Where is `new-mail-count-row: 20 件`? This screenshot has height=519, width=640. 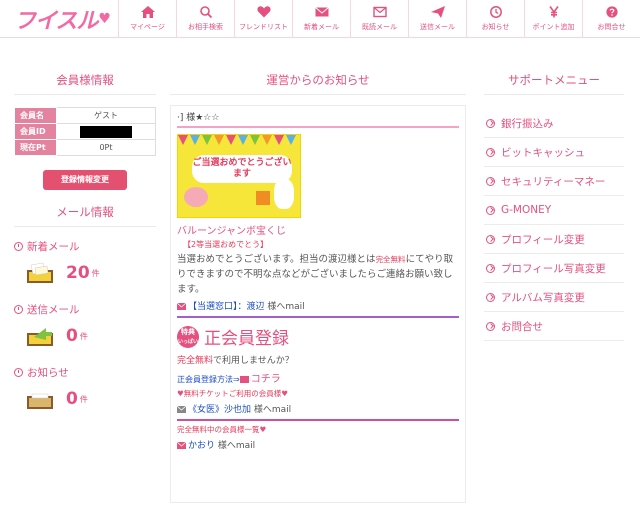 new-mail-count-row: 20 件 is located at coordinates (85, 271).